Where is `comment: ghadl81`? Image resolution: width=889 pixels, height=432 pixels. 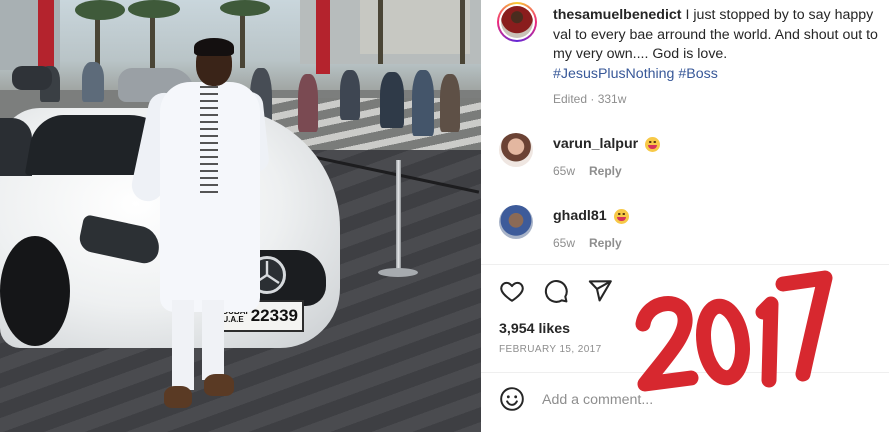
comment: ghadl81 is located at coordinates (591, 216).